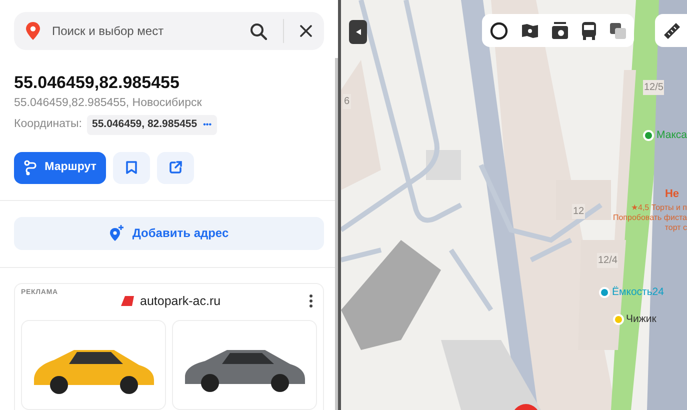 This screenshot has height=410, width=687. I want to click on location-pin-icon, so click(33, 31).